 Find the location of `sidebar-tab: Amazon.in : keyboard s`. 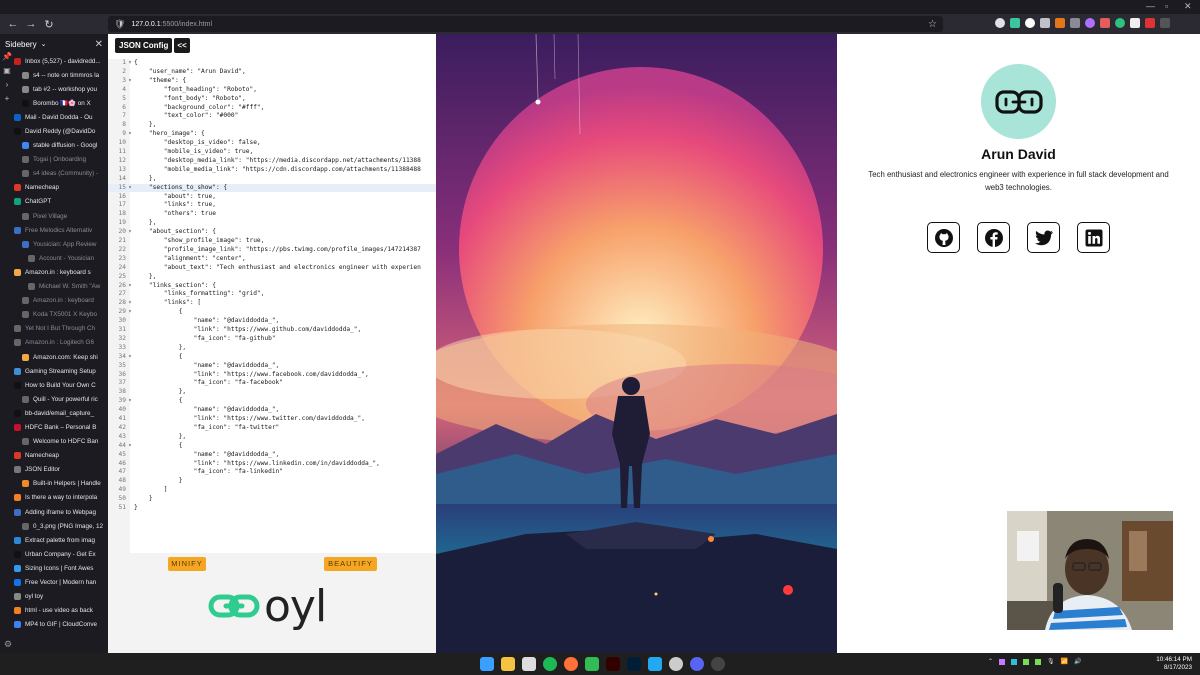

sidebar-tab: Amazon.in : keyboard s is located at coordinates (61, 272).